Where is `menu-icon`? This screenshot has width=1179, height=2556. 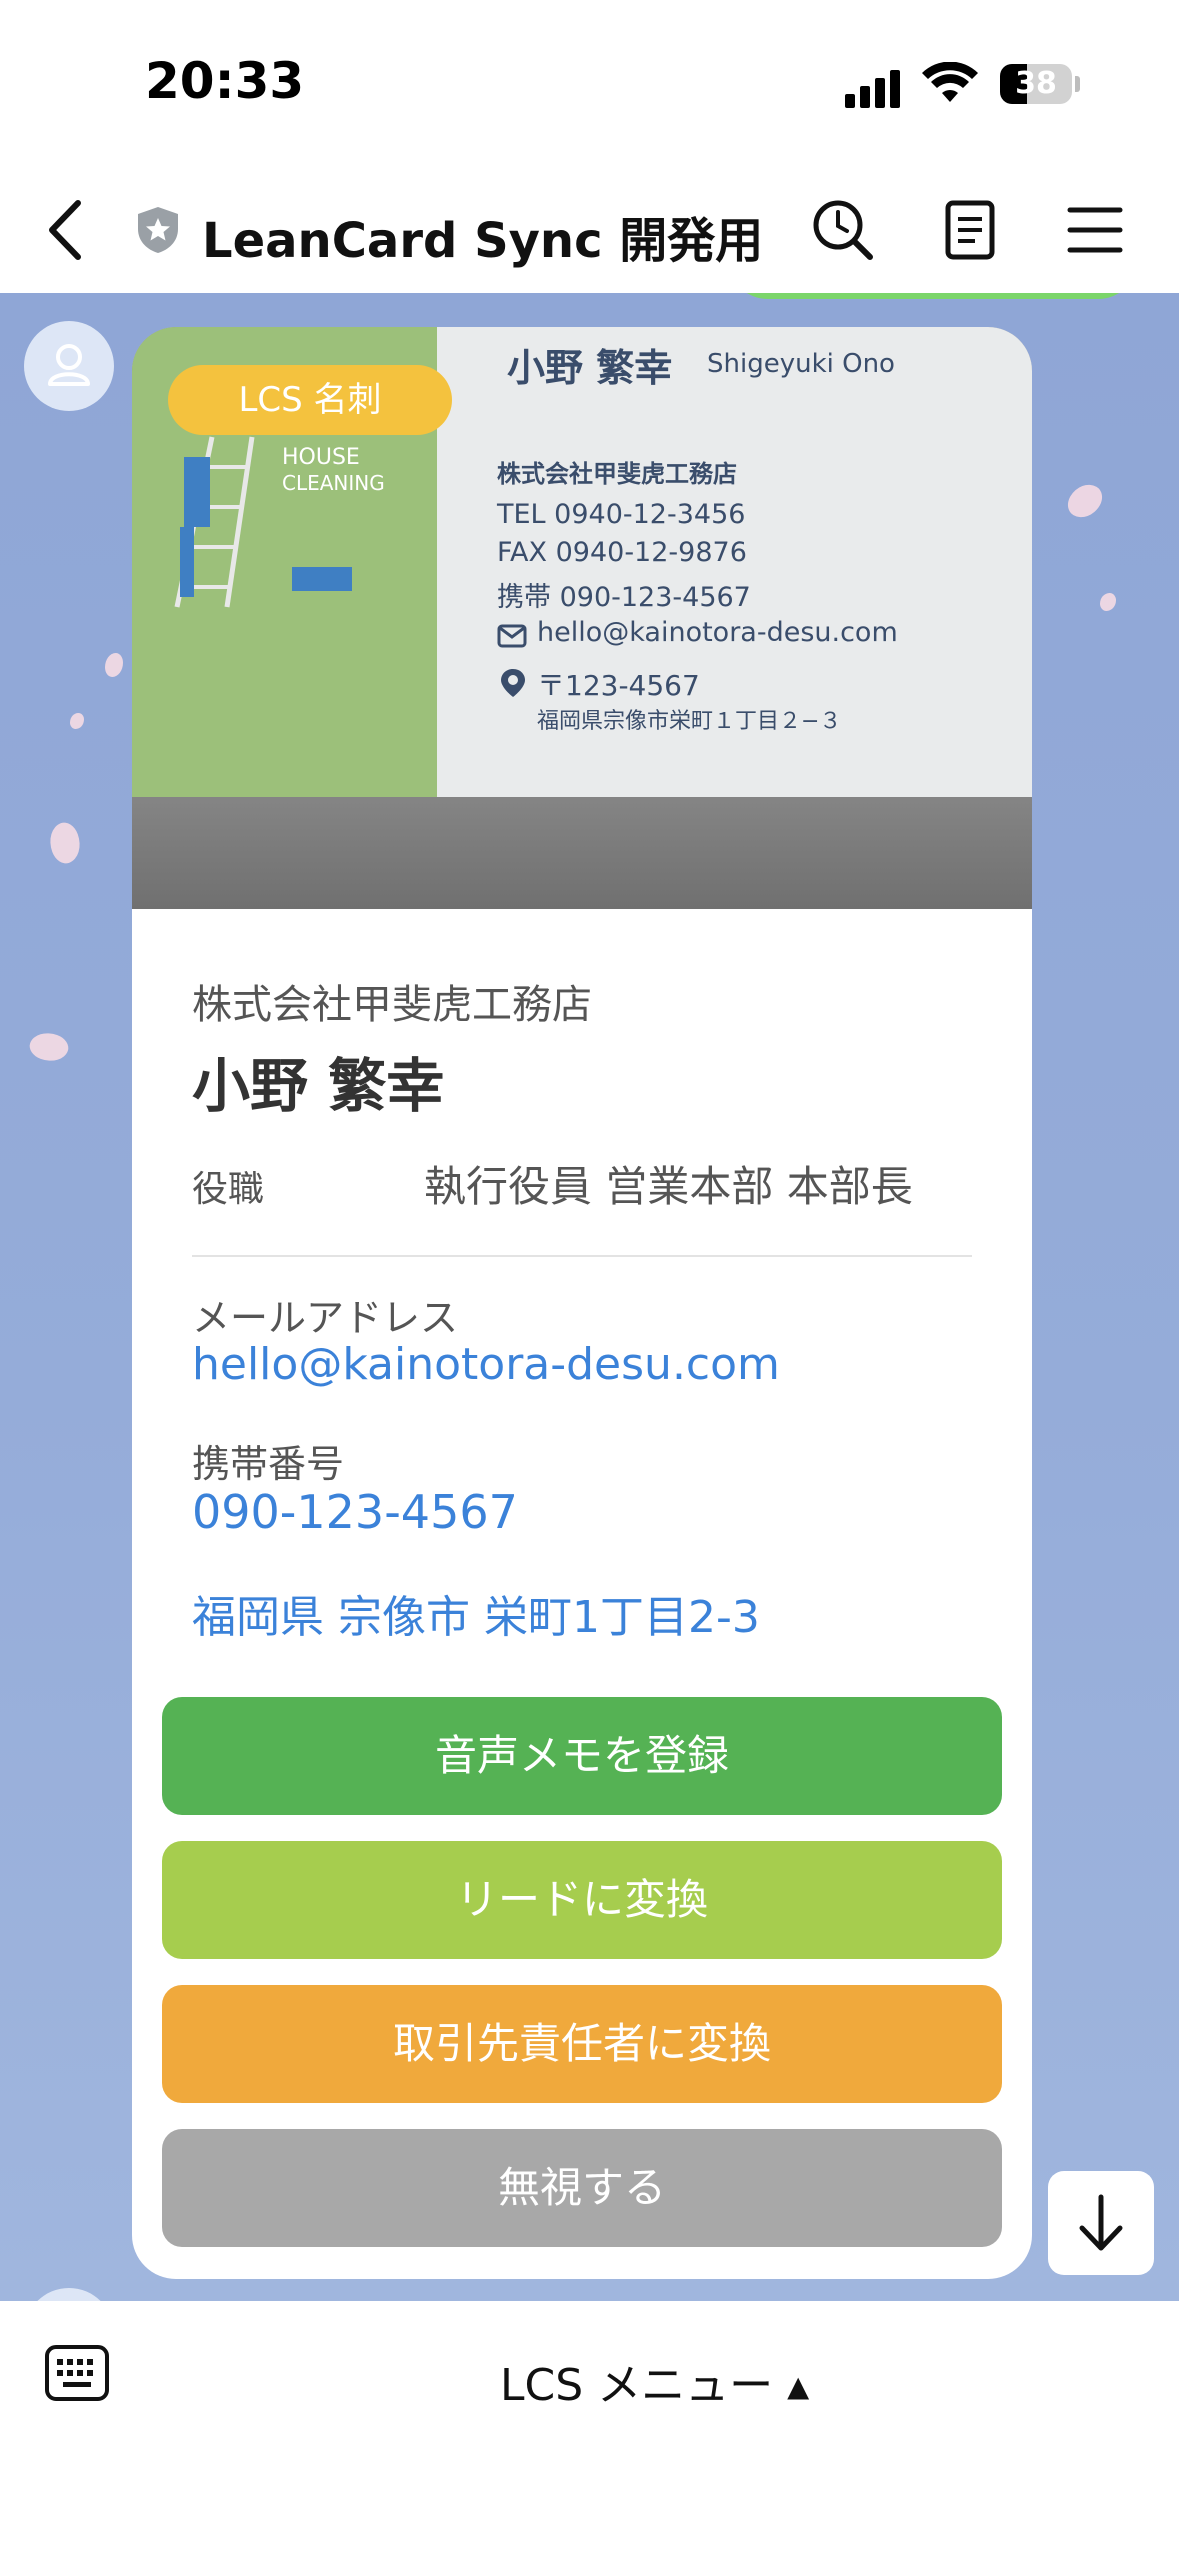 menu-icon is located at coordinates (1095, 230).